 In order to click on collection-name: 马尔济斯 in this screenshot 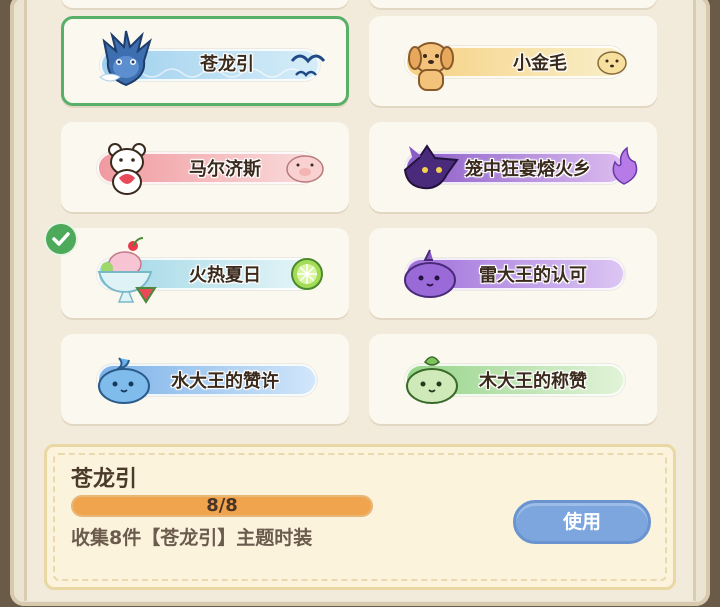, I will do `click(225, 169)`.